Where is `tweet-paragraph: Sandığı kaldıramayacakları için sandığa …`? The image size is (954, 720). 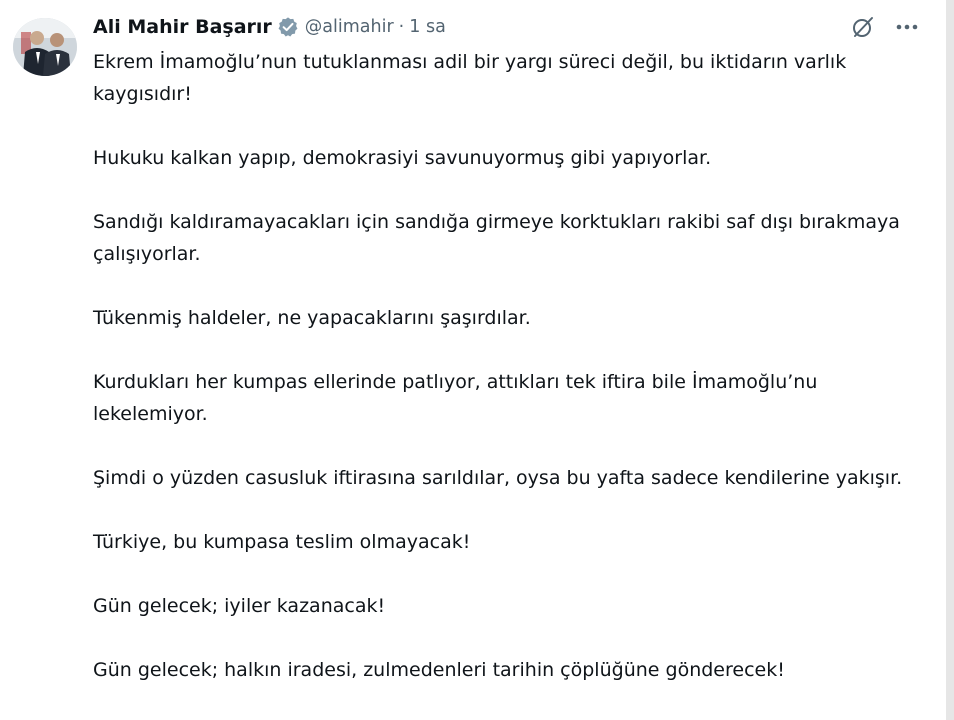
tweet-paragraph: Sandığı kaldıramayacakları için sandığa … is located at coordinates (496, 238).